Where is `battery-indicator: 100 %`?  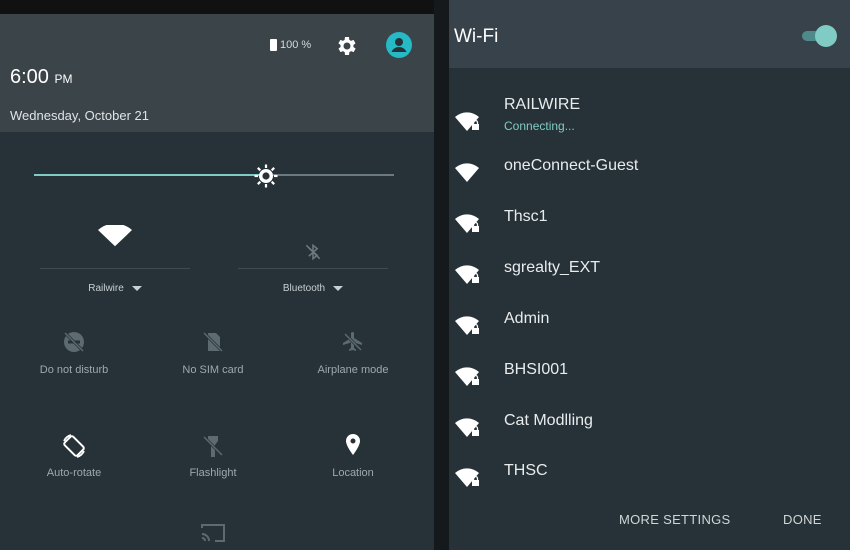
battery-indicator: 100 % is located at coordinates (290, 45).